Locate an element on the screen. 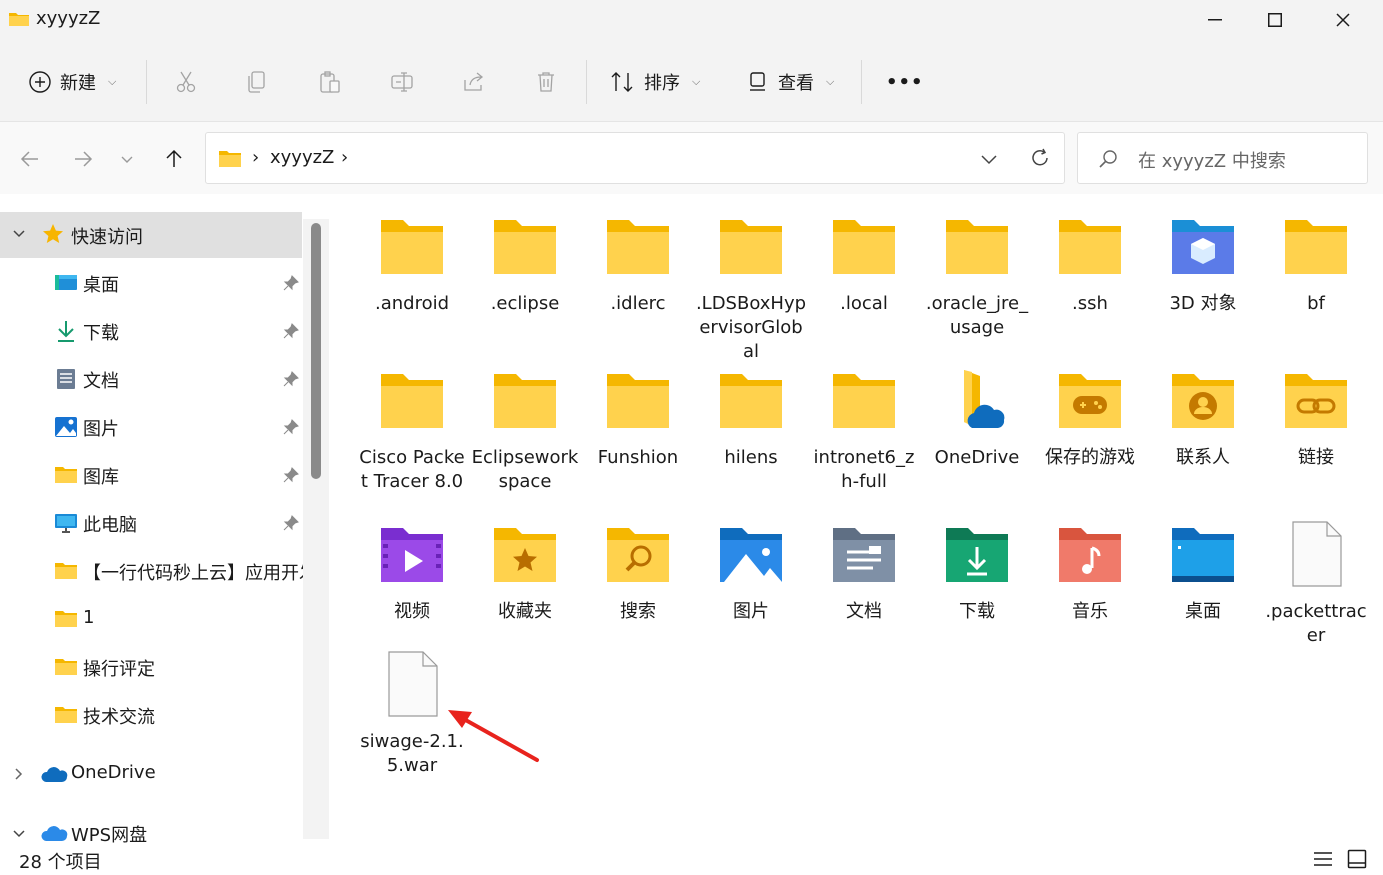 This screenshot has height=875, width=1383. file-item: 视频 is located at coordinates (412, 572).